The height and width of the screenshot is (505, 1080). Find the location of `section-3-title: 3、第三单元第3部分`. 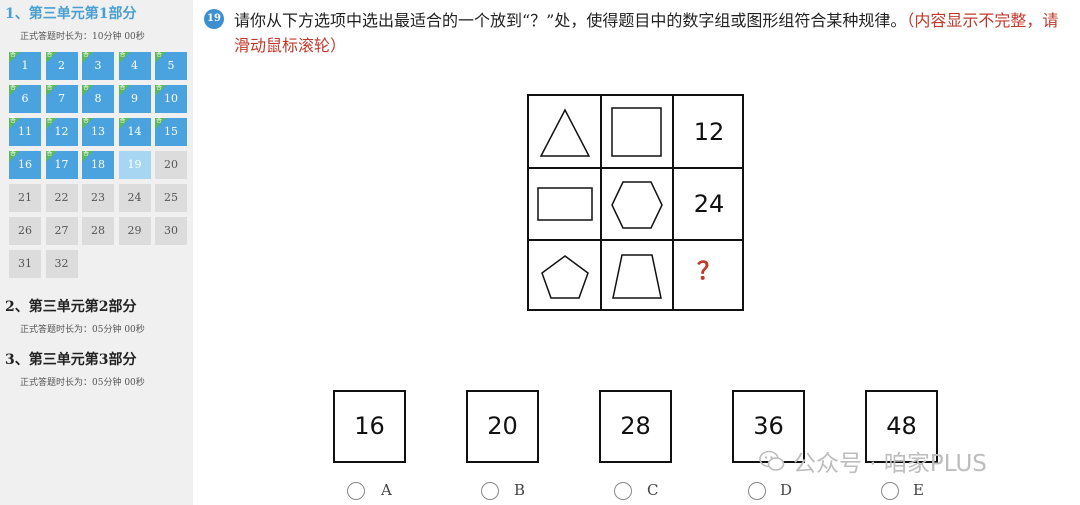

section-3-title: 3、第三单元第3部分 is located at coordinates (70, 359).